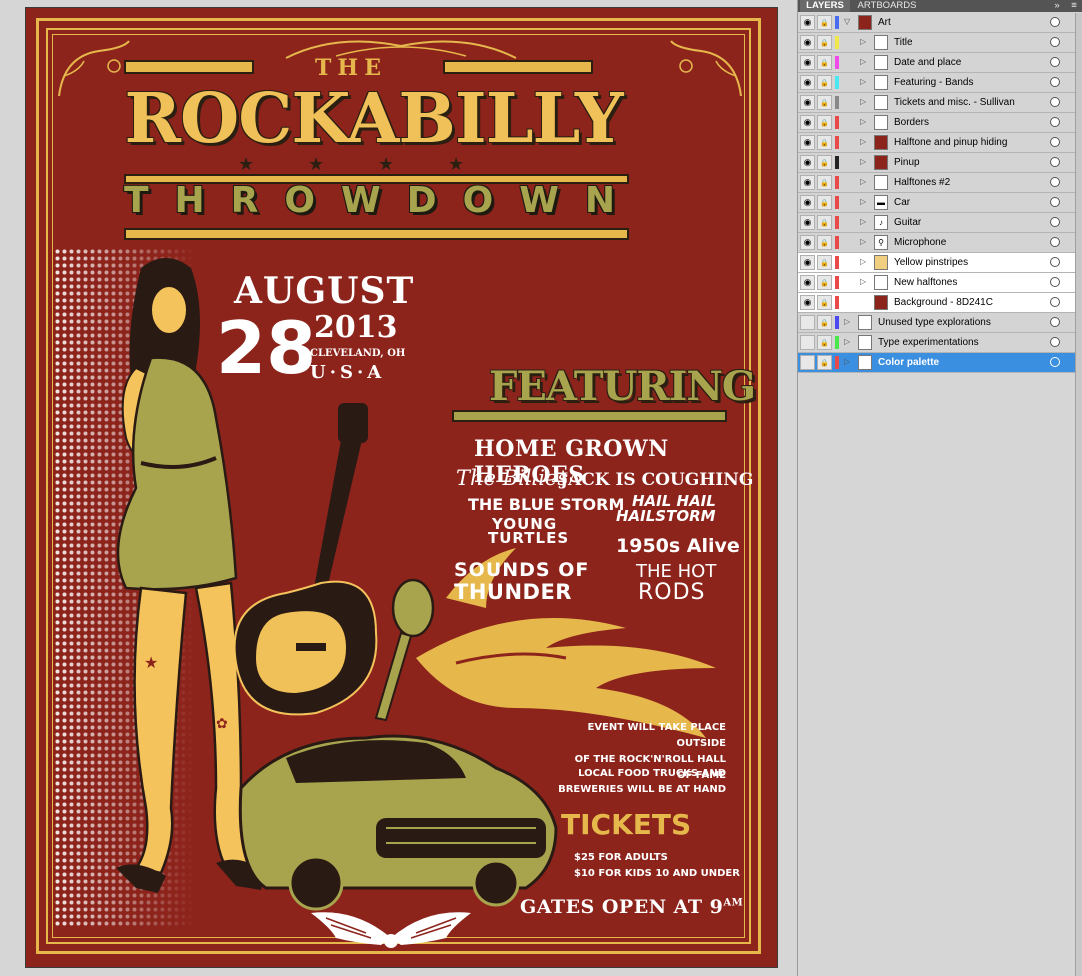  I want to click on layer-name: Pinup, so click(907, 162).